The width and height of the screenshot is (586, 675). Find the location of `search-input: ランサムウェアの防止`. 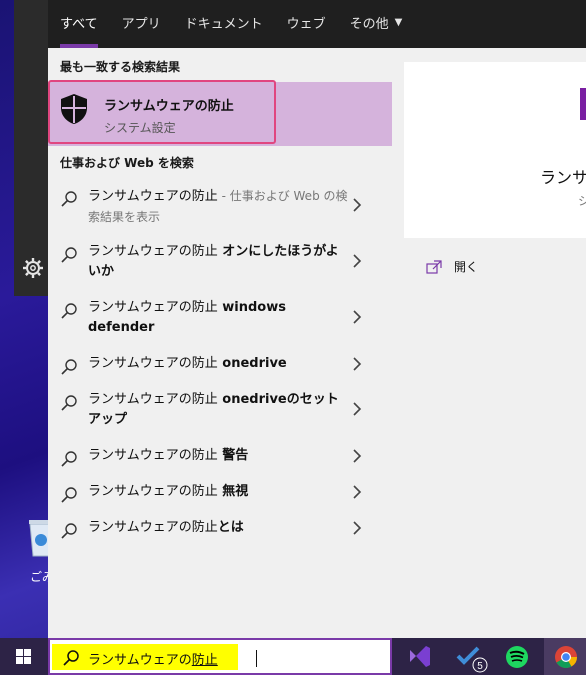

search-input: ランサムウェアの防止 is located at coordinates (153, 658).